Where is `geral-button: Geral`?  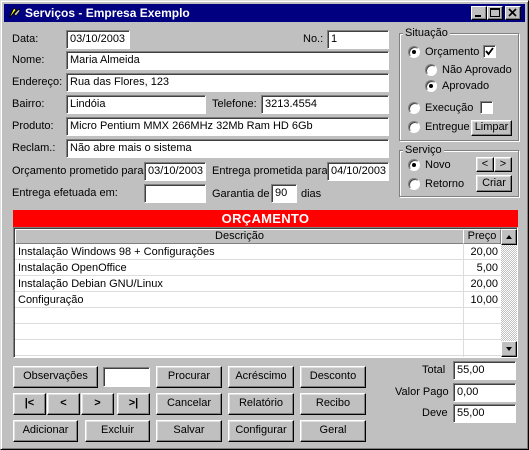 geral-button: Geral is located at coordinates (333, 431).